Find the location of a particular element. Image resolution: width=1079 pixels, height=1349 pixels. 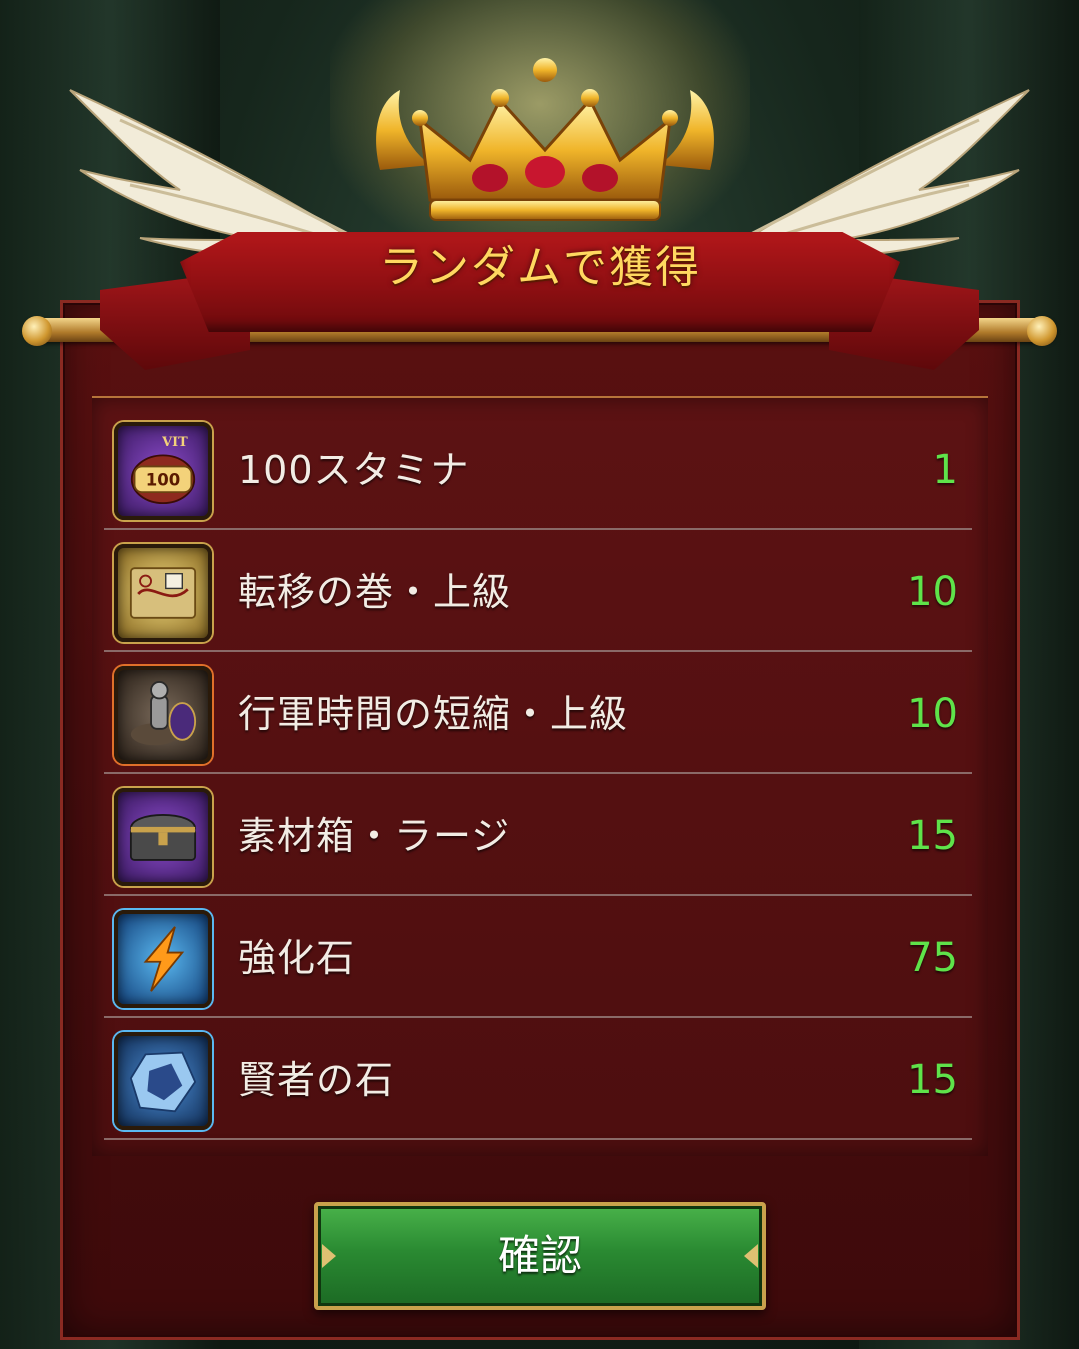

item-name: 賢者の石 is located at coordinates (316, 1080).